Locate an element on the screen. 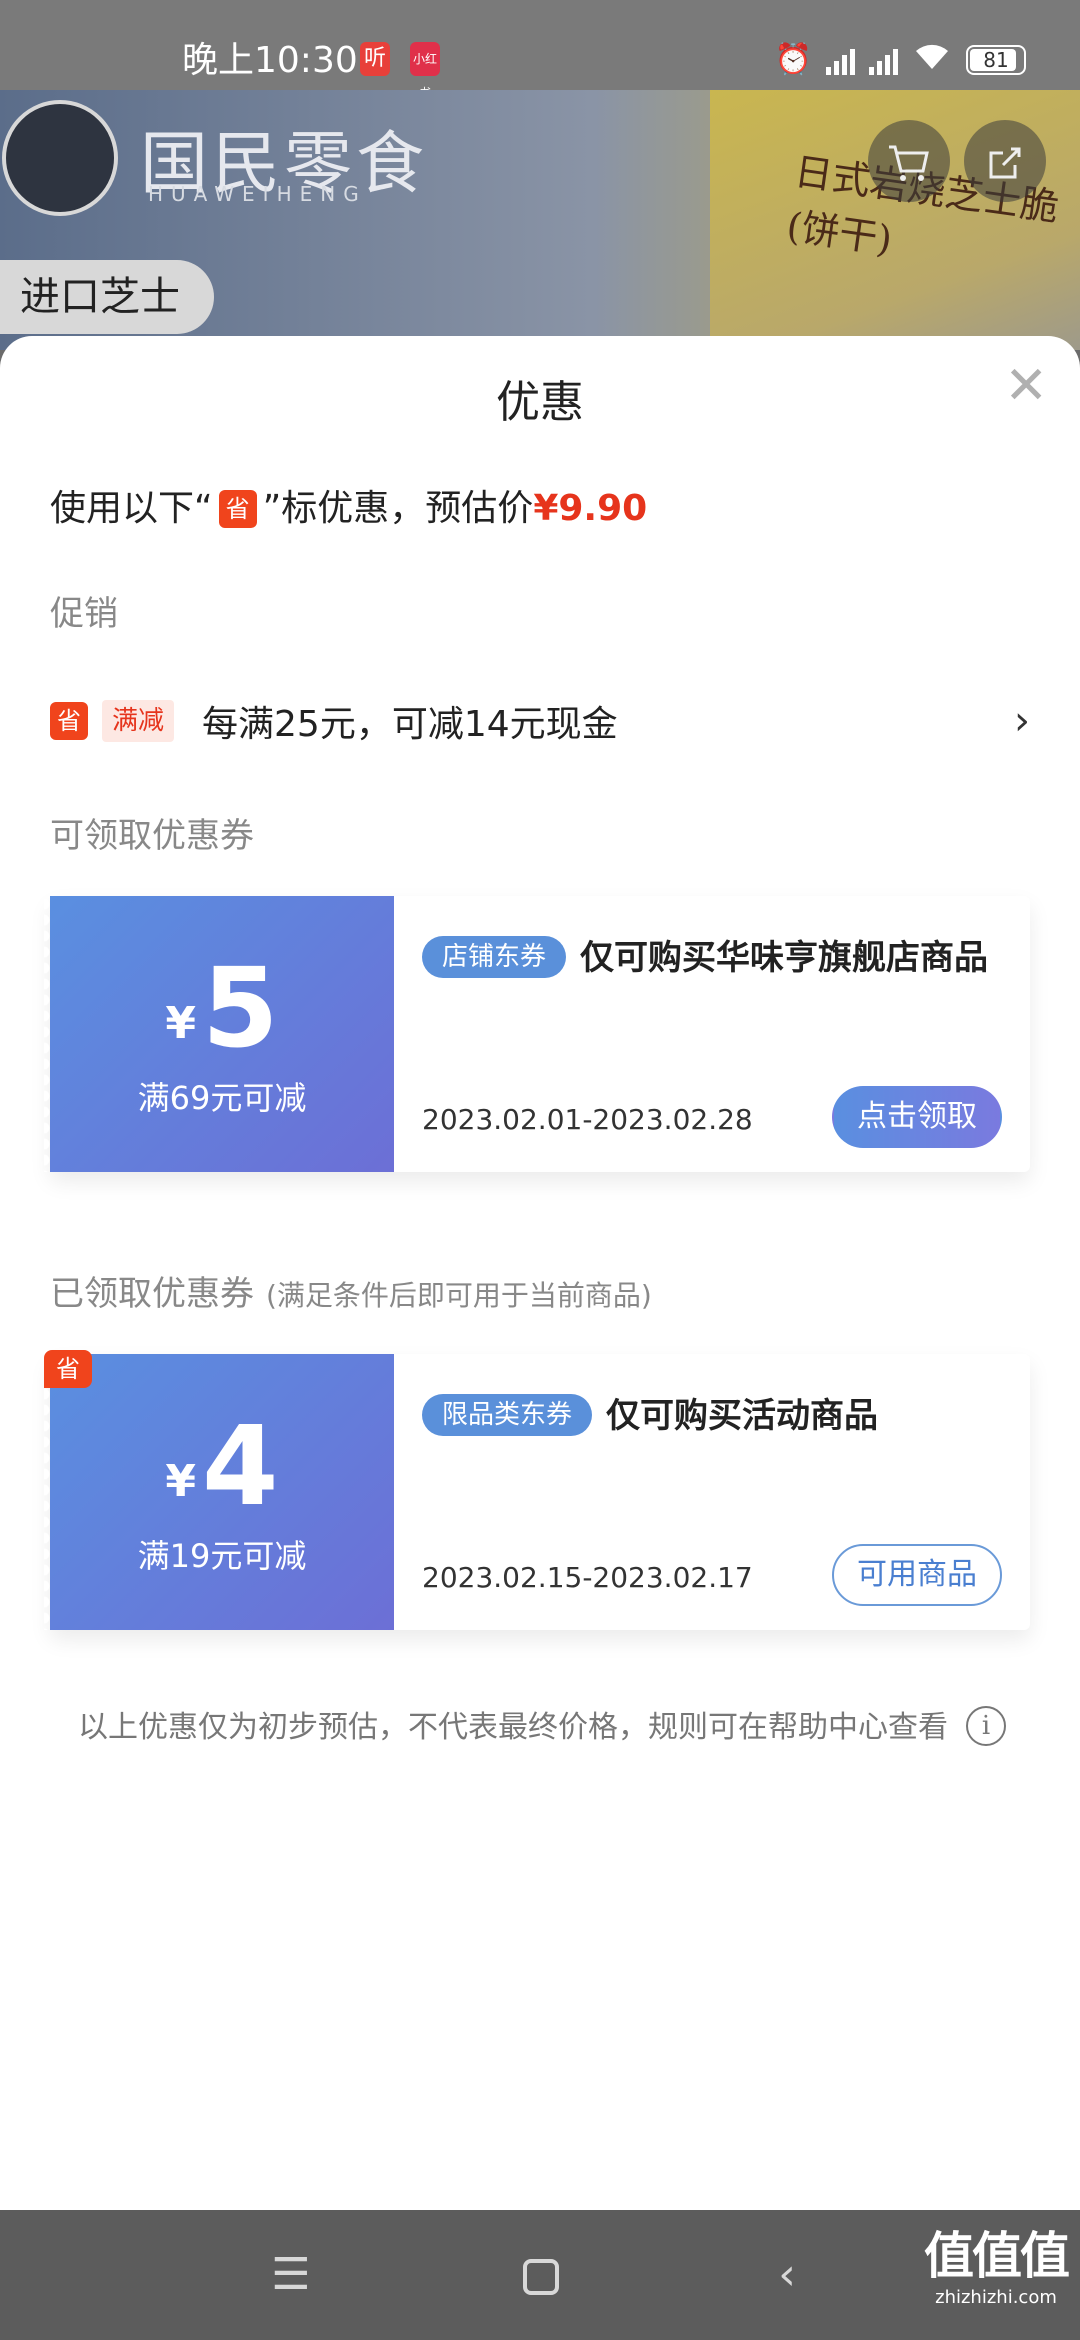  watermark: 值值值 zhizhizhi.com is located at coordinates (997, 2268).